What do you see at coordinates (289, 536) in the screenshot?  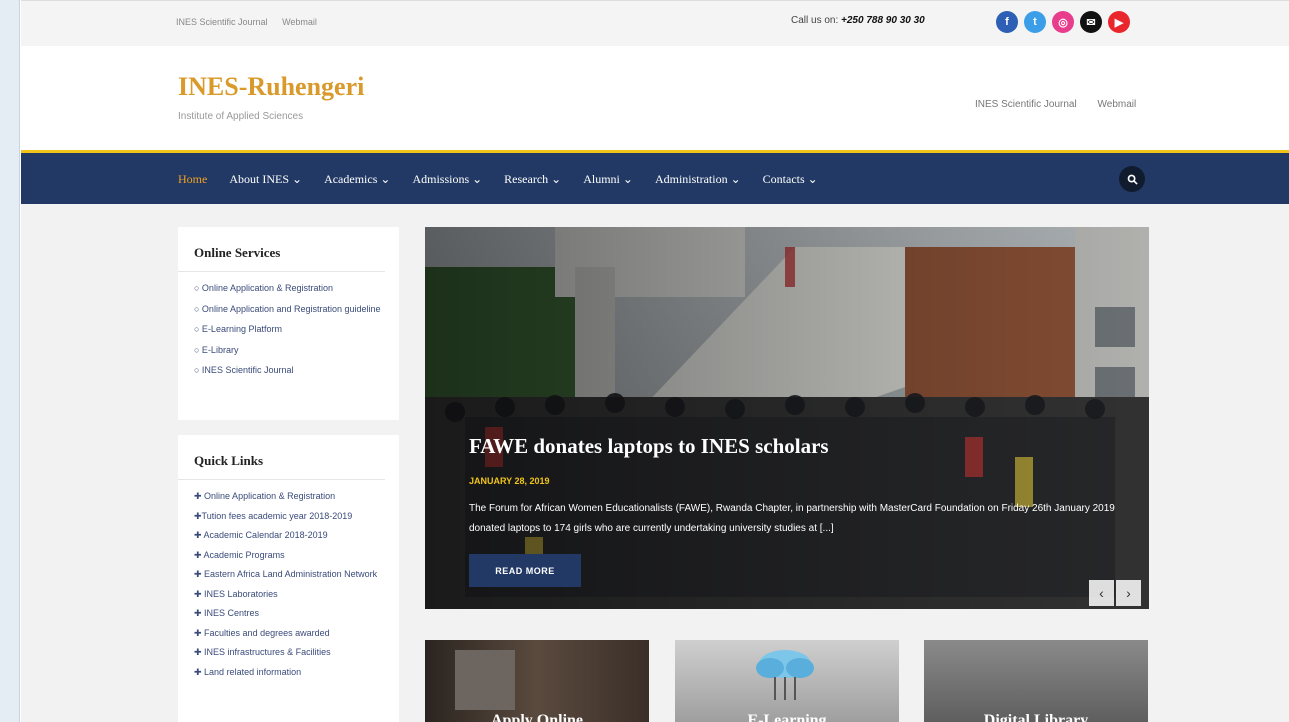 I see `list-item: ✚ Academic Calendar 2018-2019` at bounding box center [289, 536].